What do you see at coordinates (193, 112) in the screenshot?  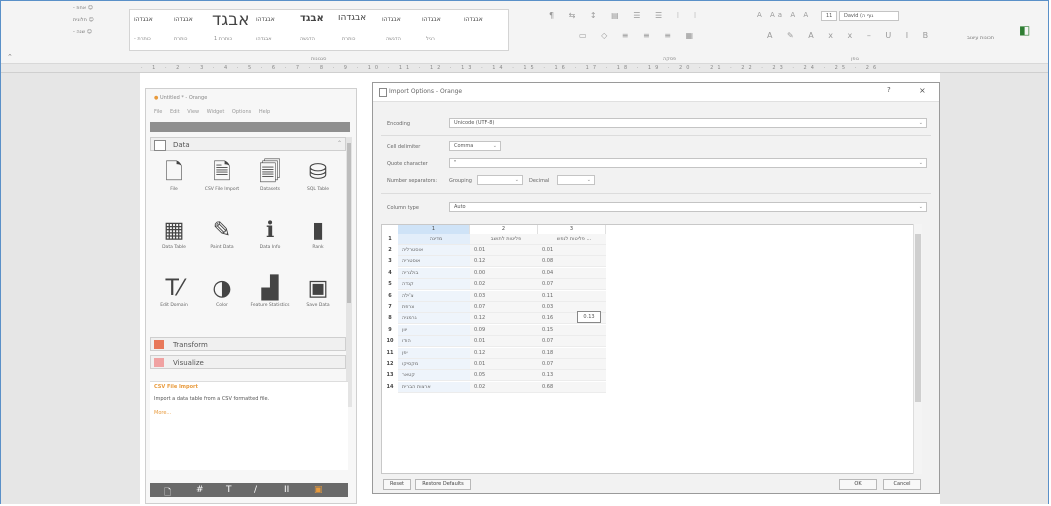 I see `menu-item: View` at bounding box center [193, 112].